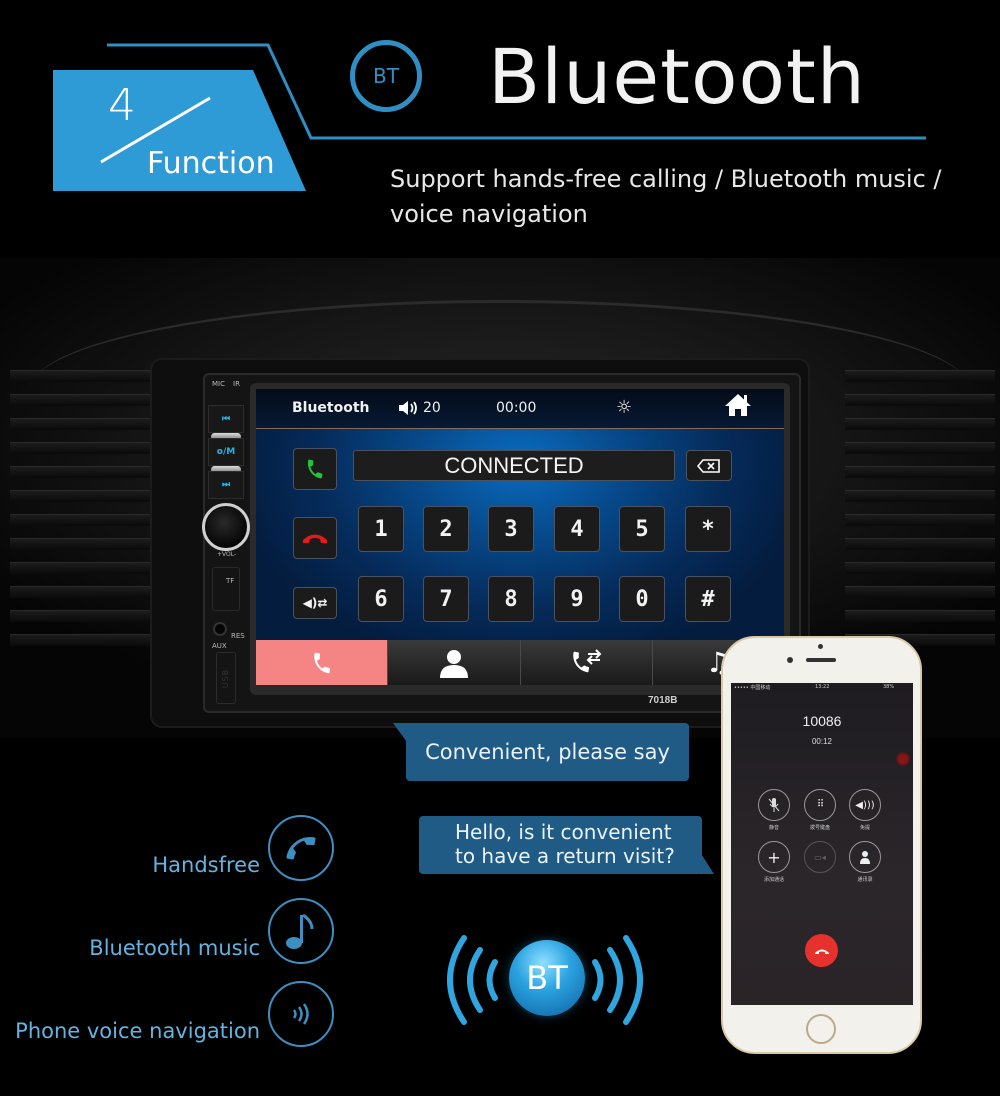  Describe the element at coordinates (137, 1031) in the screenshot. I see `feature-voice-label: Phone voice navigation` at that location.